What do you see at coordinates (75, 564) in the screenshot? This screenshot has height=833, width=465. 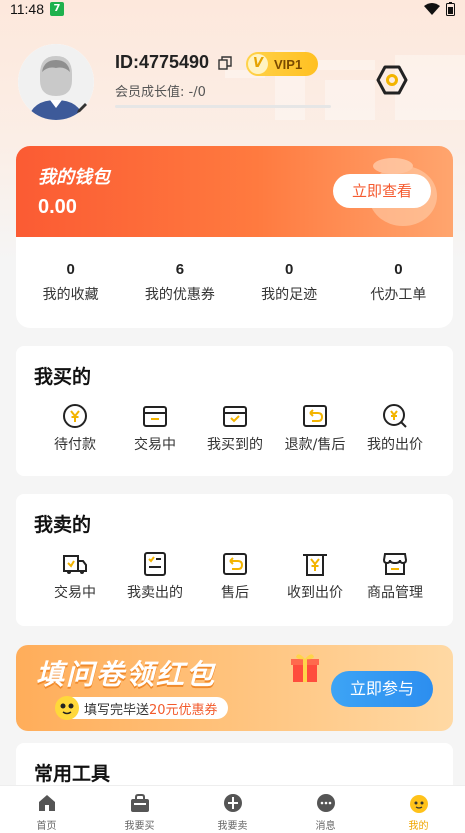 I see `truck-icon` at bounding box center [75, 564].